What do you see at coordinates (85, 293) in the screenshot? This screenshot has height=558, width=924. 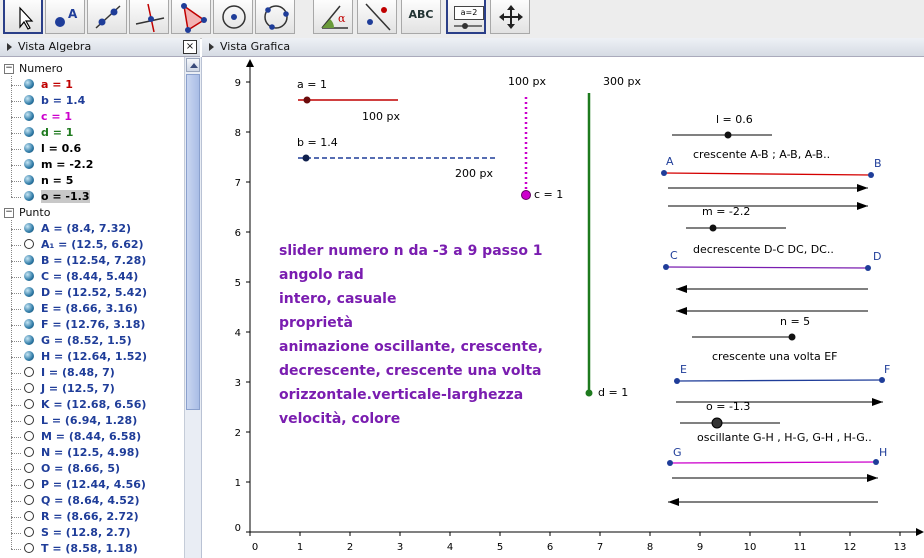 I see `algebra-item: D = (12.52, 5.42)` at bounding box center [85, 293].